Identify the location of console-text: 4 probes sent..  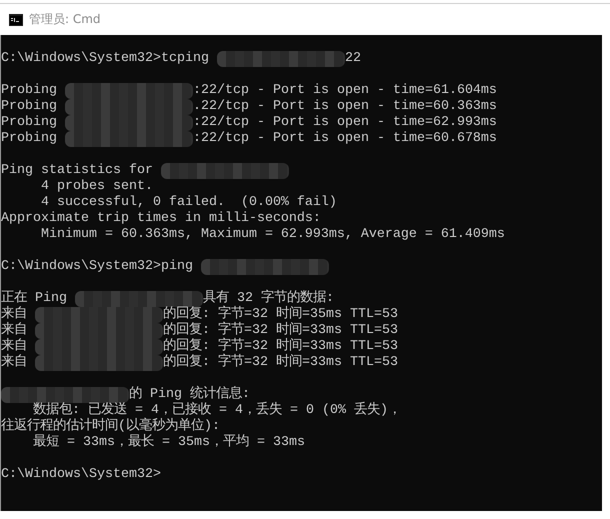
(96, 187).